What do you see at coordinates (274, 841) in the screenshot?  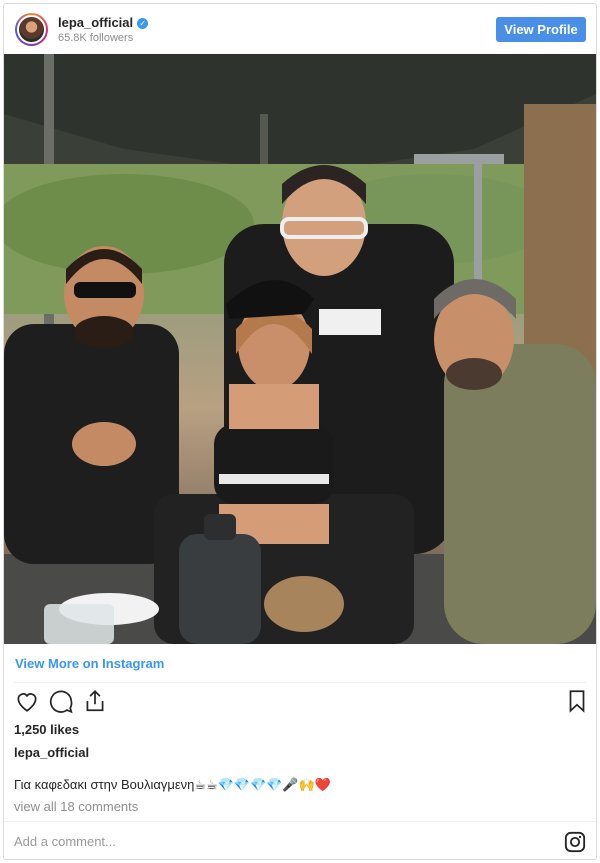 I see `comment-input` at bounding box center [274, 841].